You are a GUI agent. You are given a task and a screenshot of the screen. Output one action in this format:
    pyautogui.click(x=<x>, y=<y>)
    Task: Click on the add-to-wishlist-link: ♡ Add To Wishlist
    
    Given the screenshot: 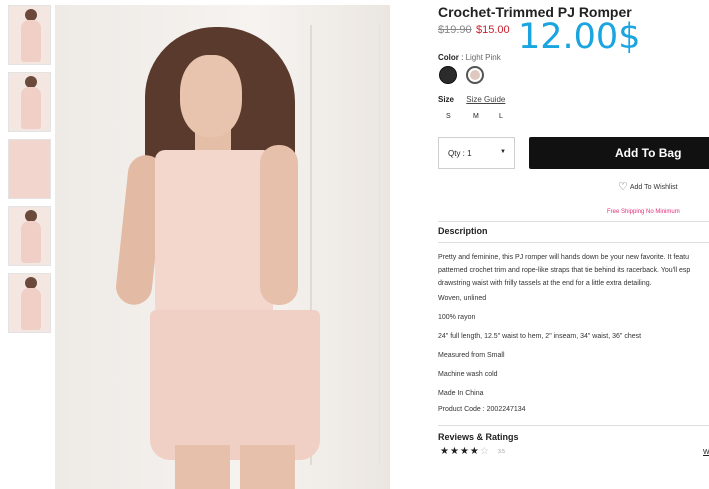 What is the action you would take?
    pyautogui.click(x=648, y=186)
    